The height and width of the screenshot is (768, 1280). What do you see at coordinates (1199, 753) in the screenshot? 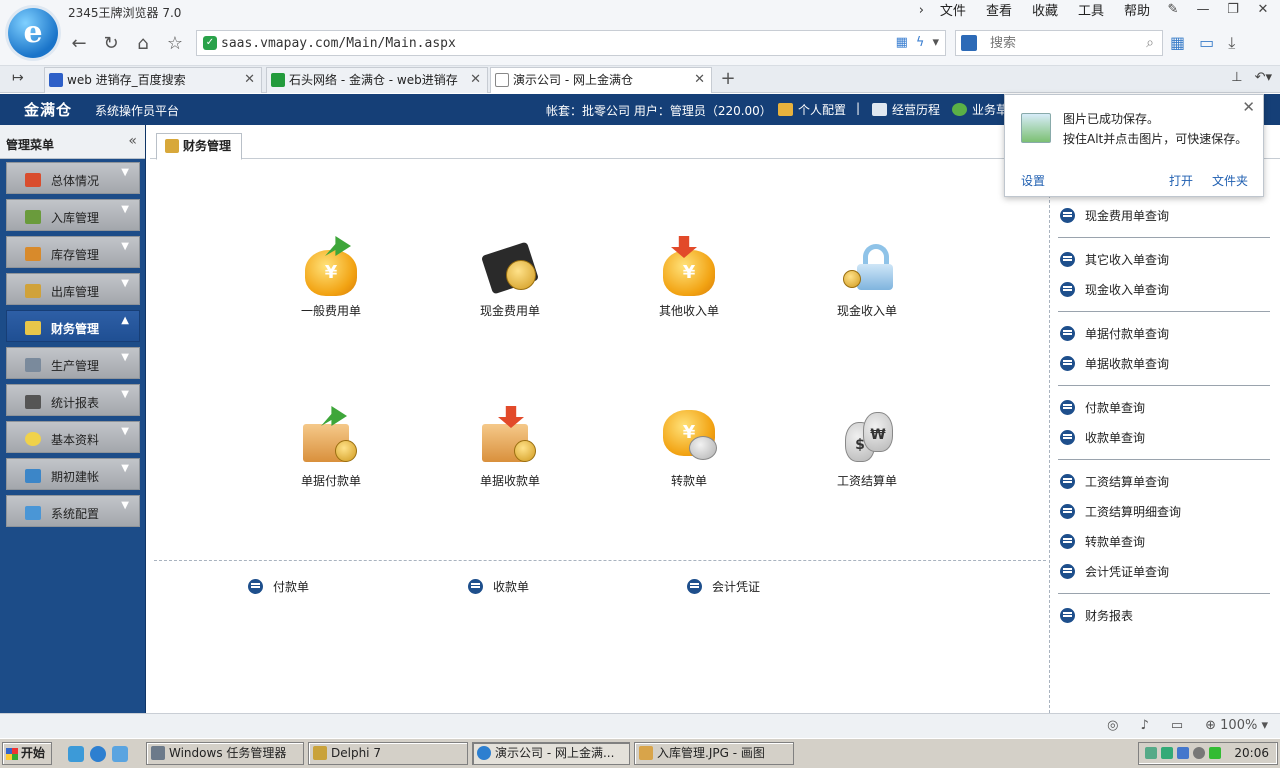
I see `clock-app-icon` at bounding box center [1199, 753].